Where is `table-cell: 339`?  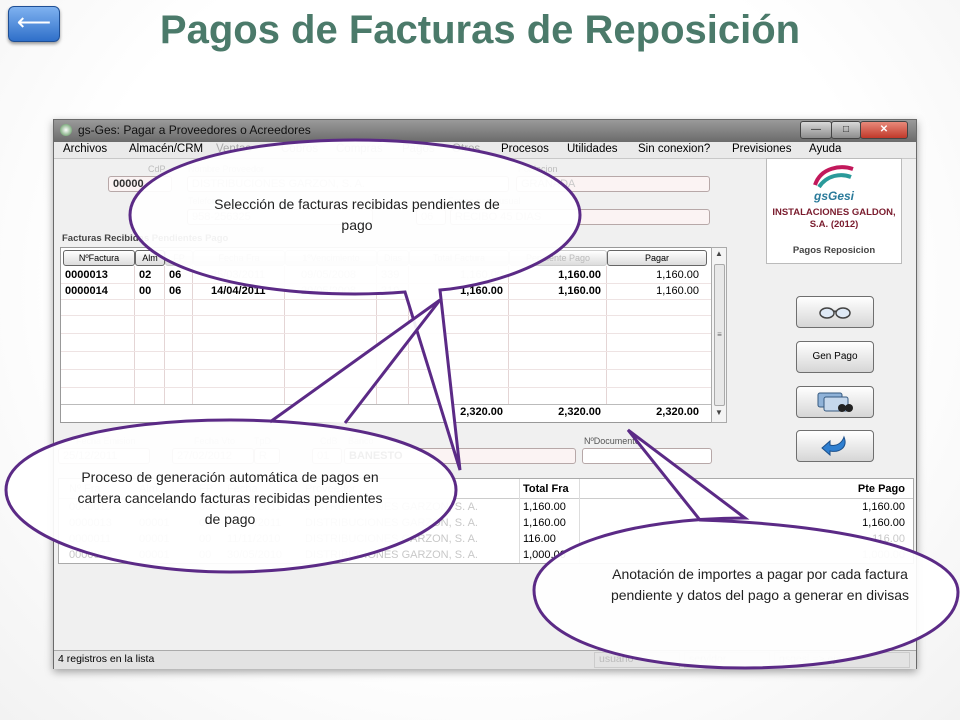 table-cell: 339 is located at coordinates (390, 275).